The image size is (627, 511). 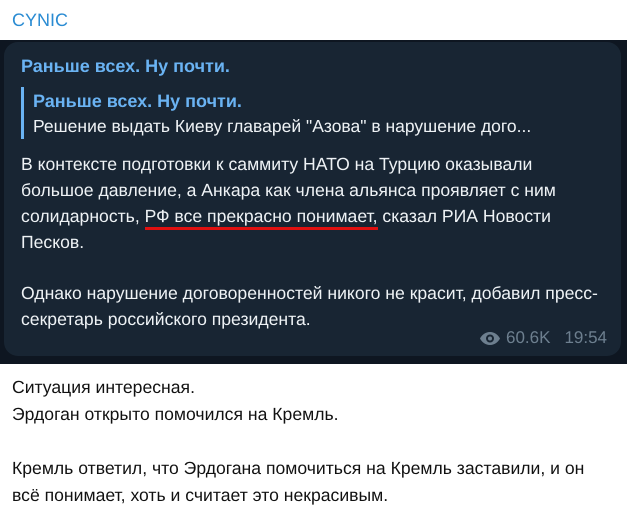 What do you see at coordinates (104, 387) in the screenshot?
I see `comment-line: Ситуация интересная.` at bounding box center [104, 387].